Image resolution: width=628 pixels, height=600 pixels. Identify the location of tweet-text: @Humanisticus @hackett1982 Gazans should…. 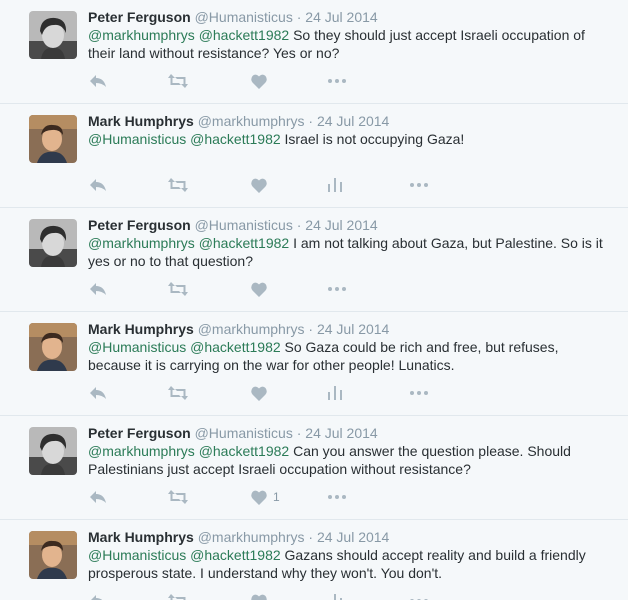
(348, 564).